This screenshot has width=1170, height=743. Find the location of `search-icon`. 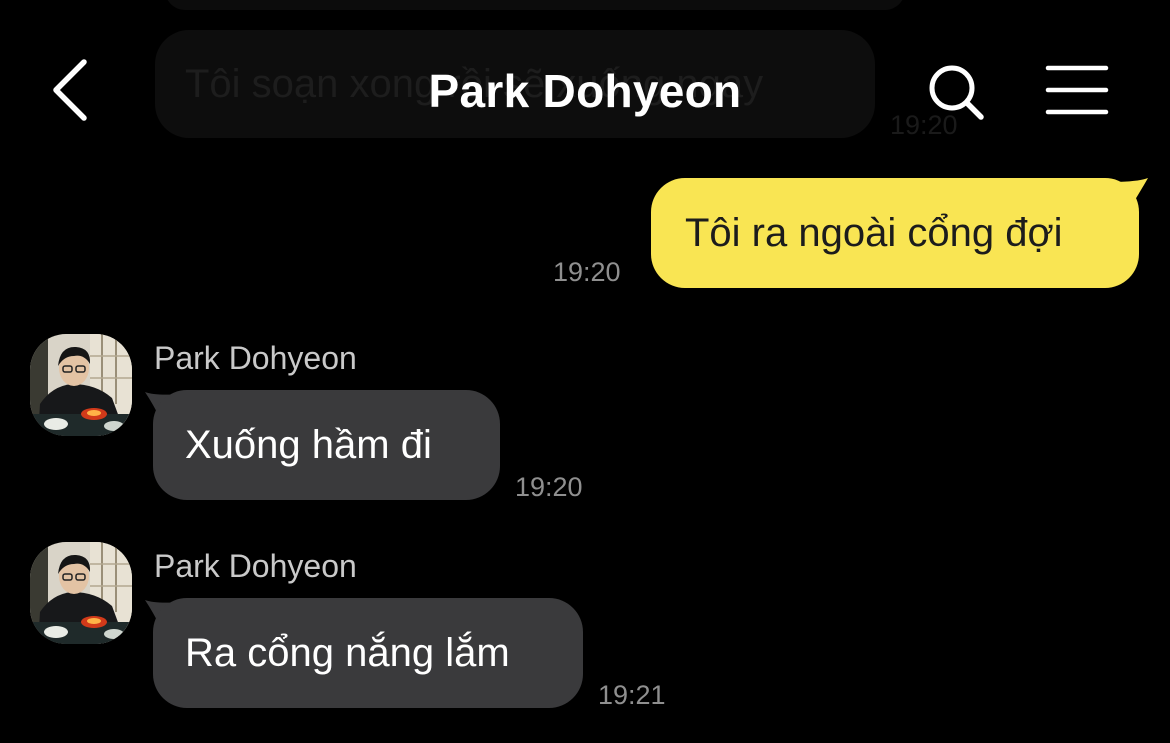

search-icon is located at coordinates (956, 92).